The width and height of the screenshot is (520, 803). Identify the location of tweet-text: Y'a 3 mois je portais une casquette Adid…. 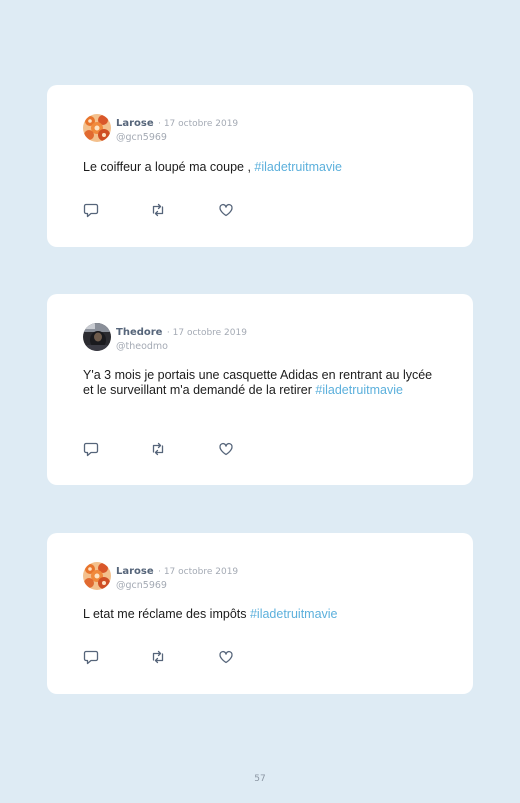
(258, 383).